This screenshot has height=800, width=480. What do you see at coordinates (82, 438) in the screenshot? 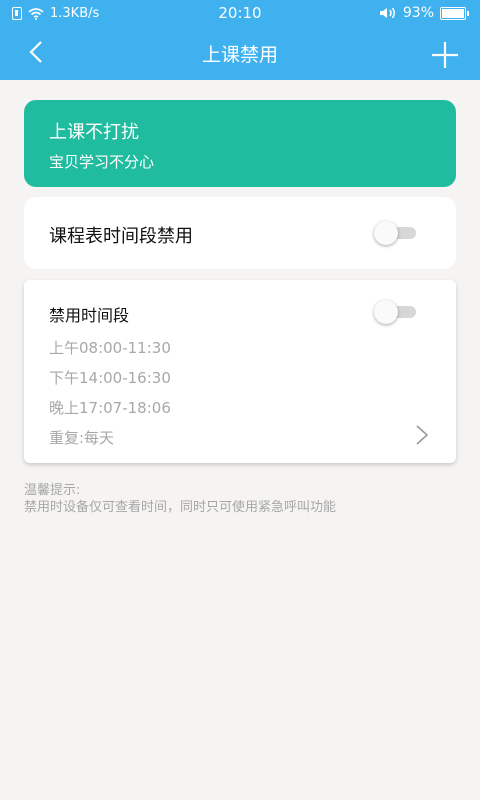
I see `repeat-label: 重复:每天` at bounding box center [82, 438].